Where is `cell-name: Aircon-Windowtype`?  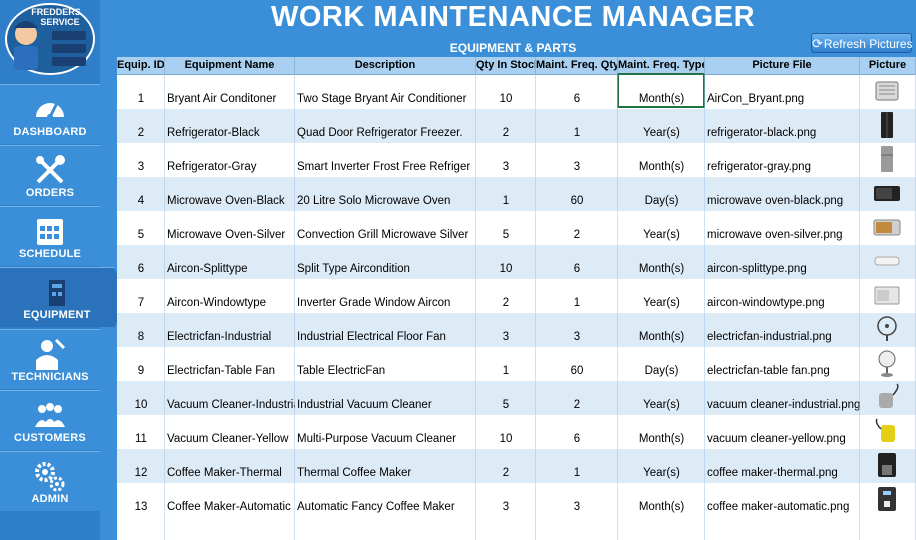 cell-name: Aircon-Windowtype is located at coordinates (230, 296).